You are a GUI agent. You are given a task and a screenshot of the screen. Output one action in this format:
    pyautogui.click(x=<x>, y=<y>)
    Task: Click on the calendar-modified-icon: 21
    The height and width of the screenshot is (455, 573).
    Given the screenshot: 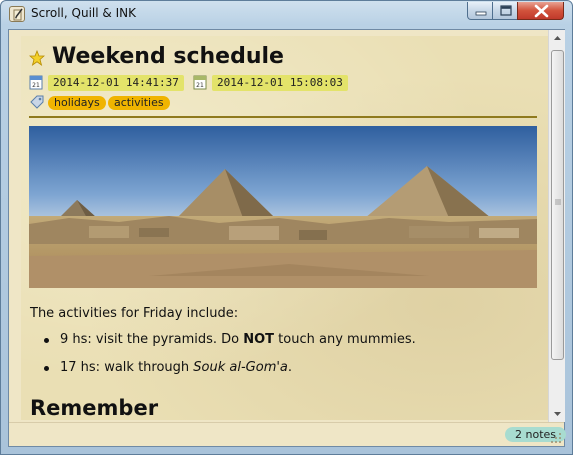 What is the action you would take?
    pyautogui.click(x=200, y=82)
    